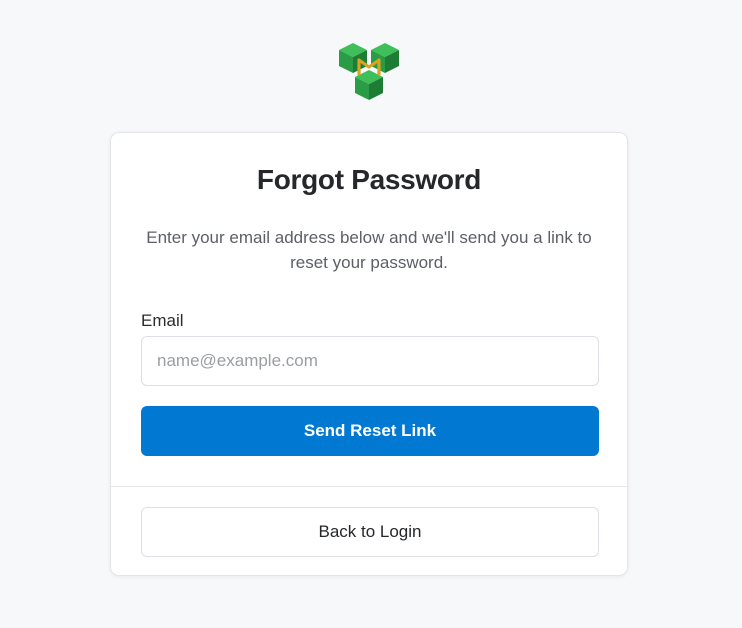 Image resolution: width=742 pixels, height=628 pixels. Describe the element at coordinates (369, 486) in the screenshot. I see `divider` at that location.